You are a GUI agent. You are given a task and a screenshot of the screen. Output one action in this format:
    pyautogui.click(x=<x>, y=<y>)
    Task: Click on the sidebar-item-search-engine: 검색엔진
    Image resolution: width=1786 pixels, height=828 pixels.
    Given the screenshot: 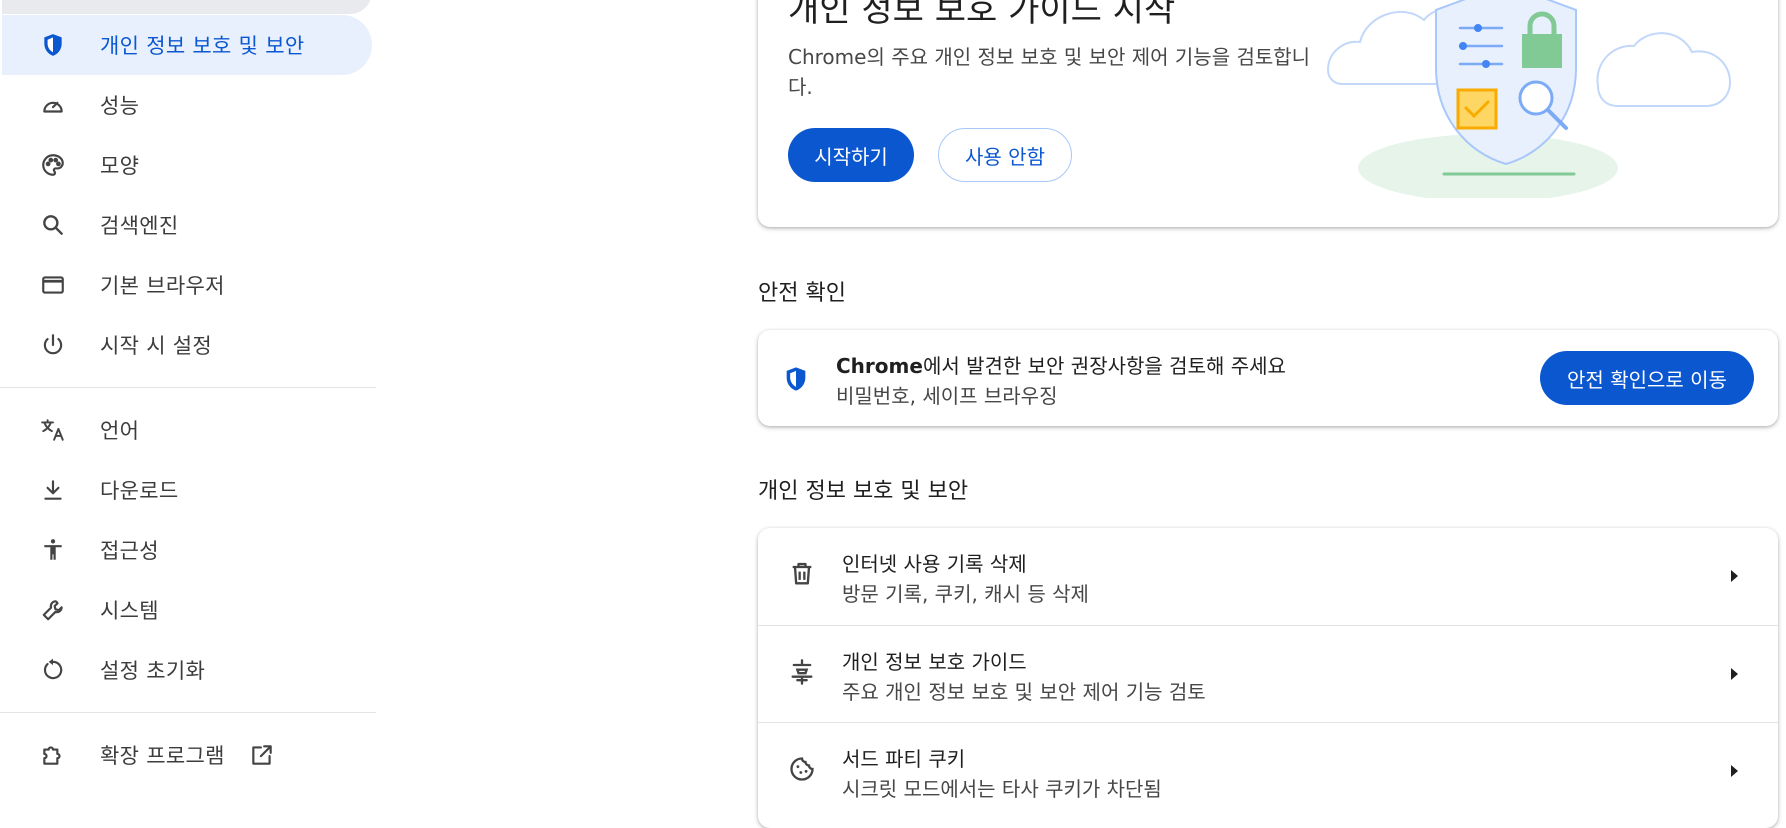 What is the action you would take?
    pyautogui.click(x=187, y=225)
    